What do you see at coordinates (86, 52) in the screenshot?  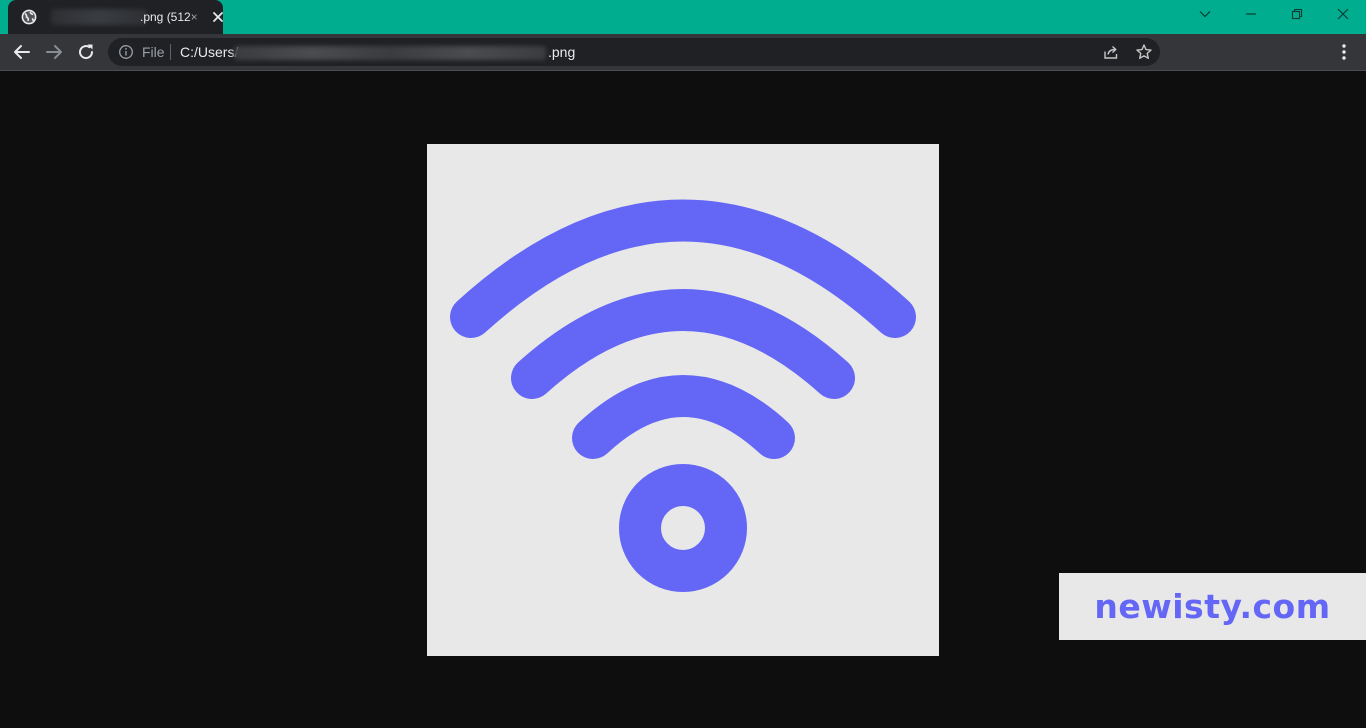 I see `reload-button` at bounding box center [86, 52].